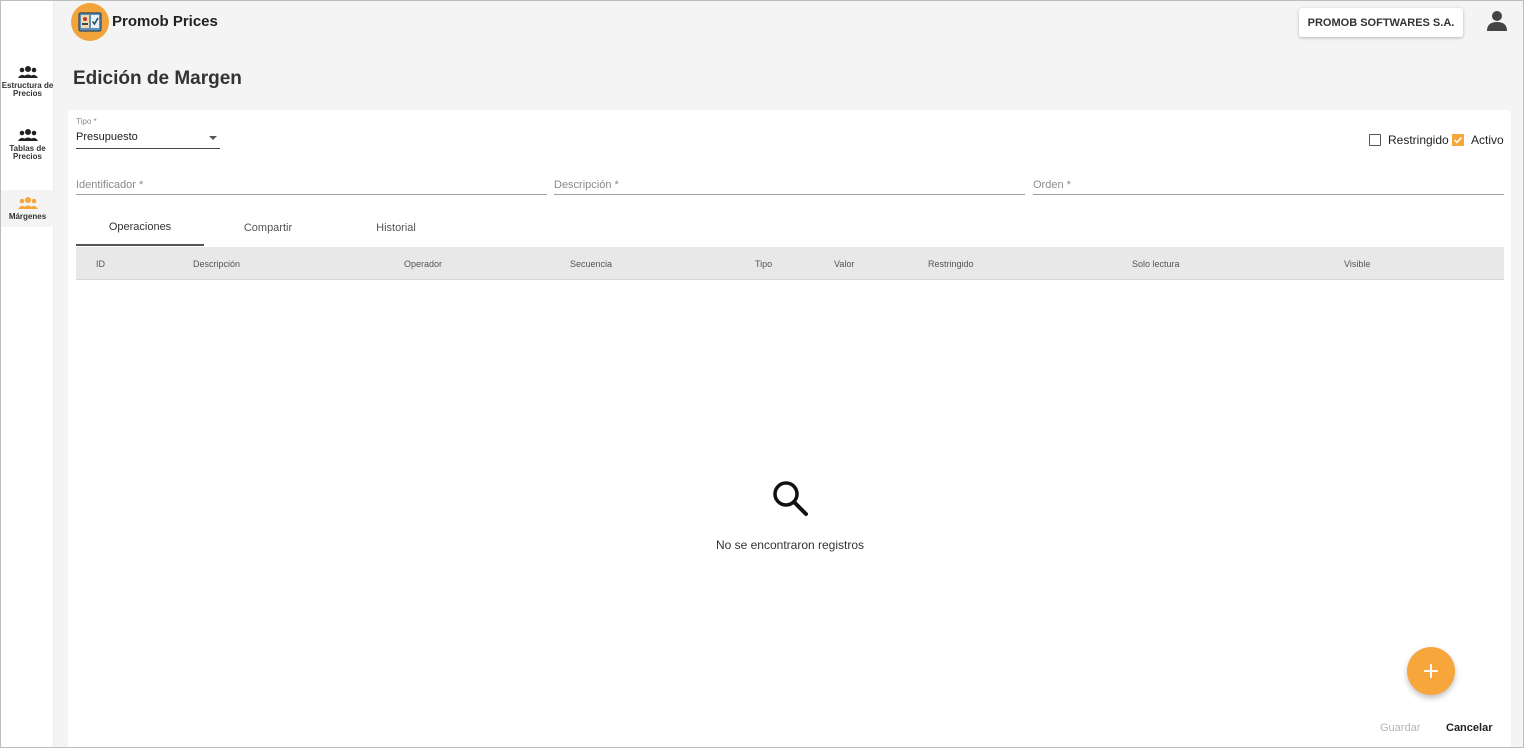 The height and width of the screenshot is (748, 1524). I want to click on orden-input, so click(1268, 185).